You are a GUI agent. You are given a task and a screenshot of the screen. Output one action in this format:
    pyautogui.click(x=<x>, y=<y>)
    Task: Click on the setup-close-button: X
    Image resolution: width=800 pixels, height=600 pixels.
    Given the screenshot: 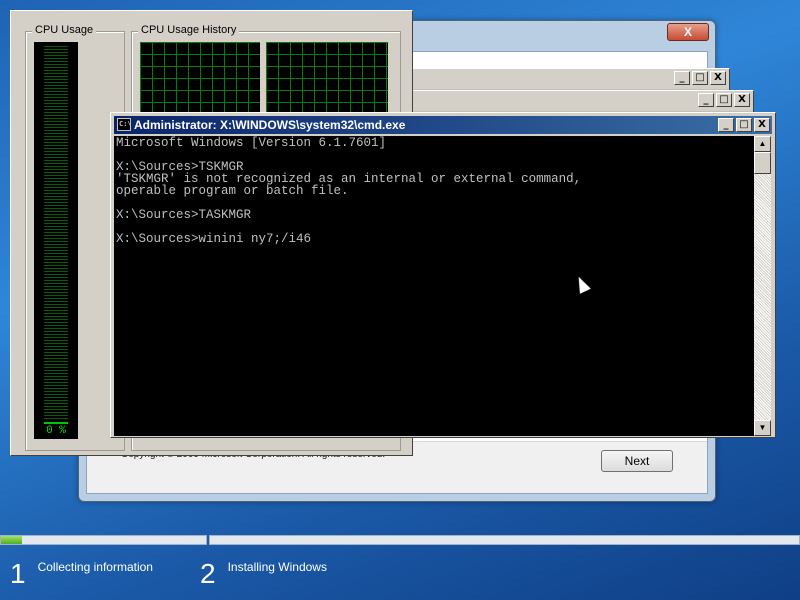 What is the action you would take?
    pyautogui.click(x=688, y=32)
    